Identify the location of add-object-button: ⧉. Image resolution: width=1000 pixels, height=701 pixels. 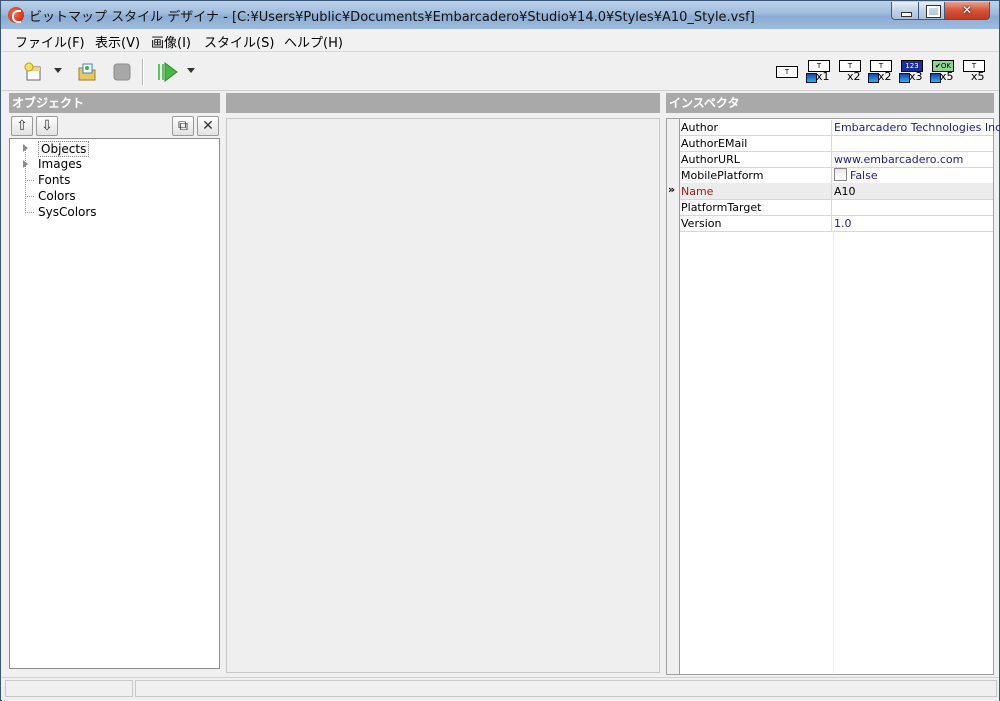
(183, 126).